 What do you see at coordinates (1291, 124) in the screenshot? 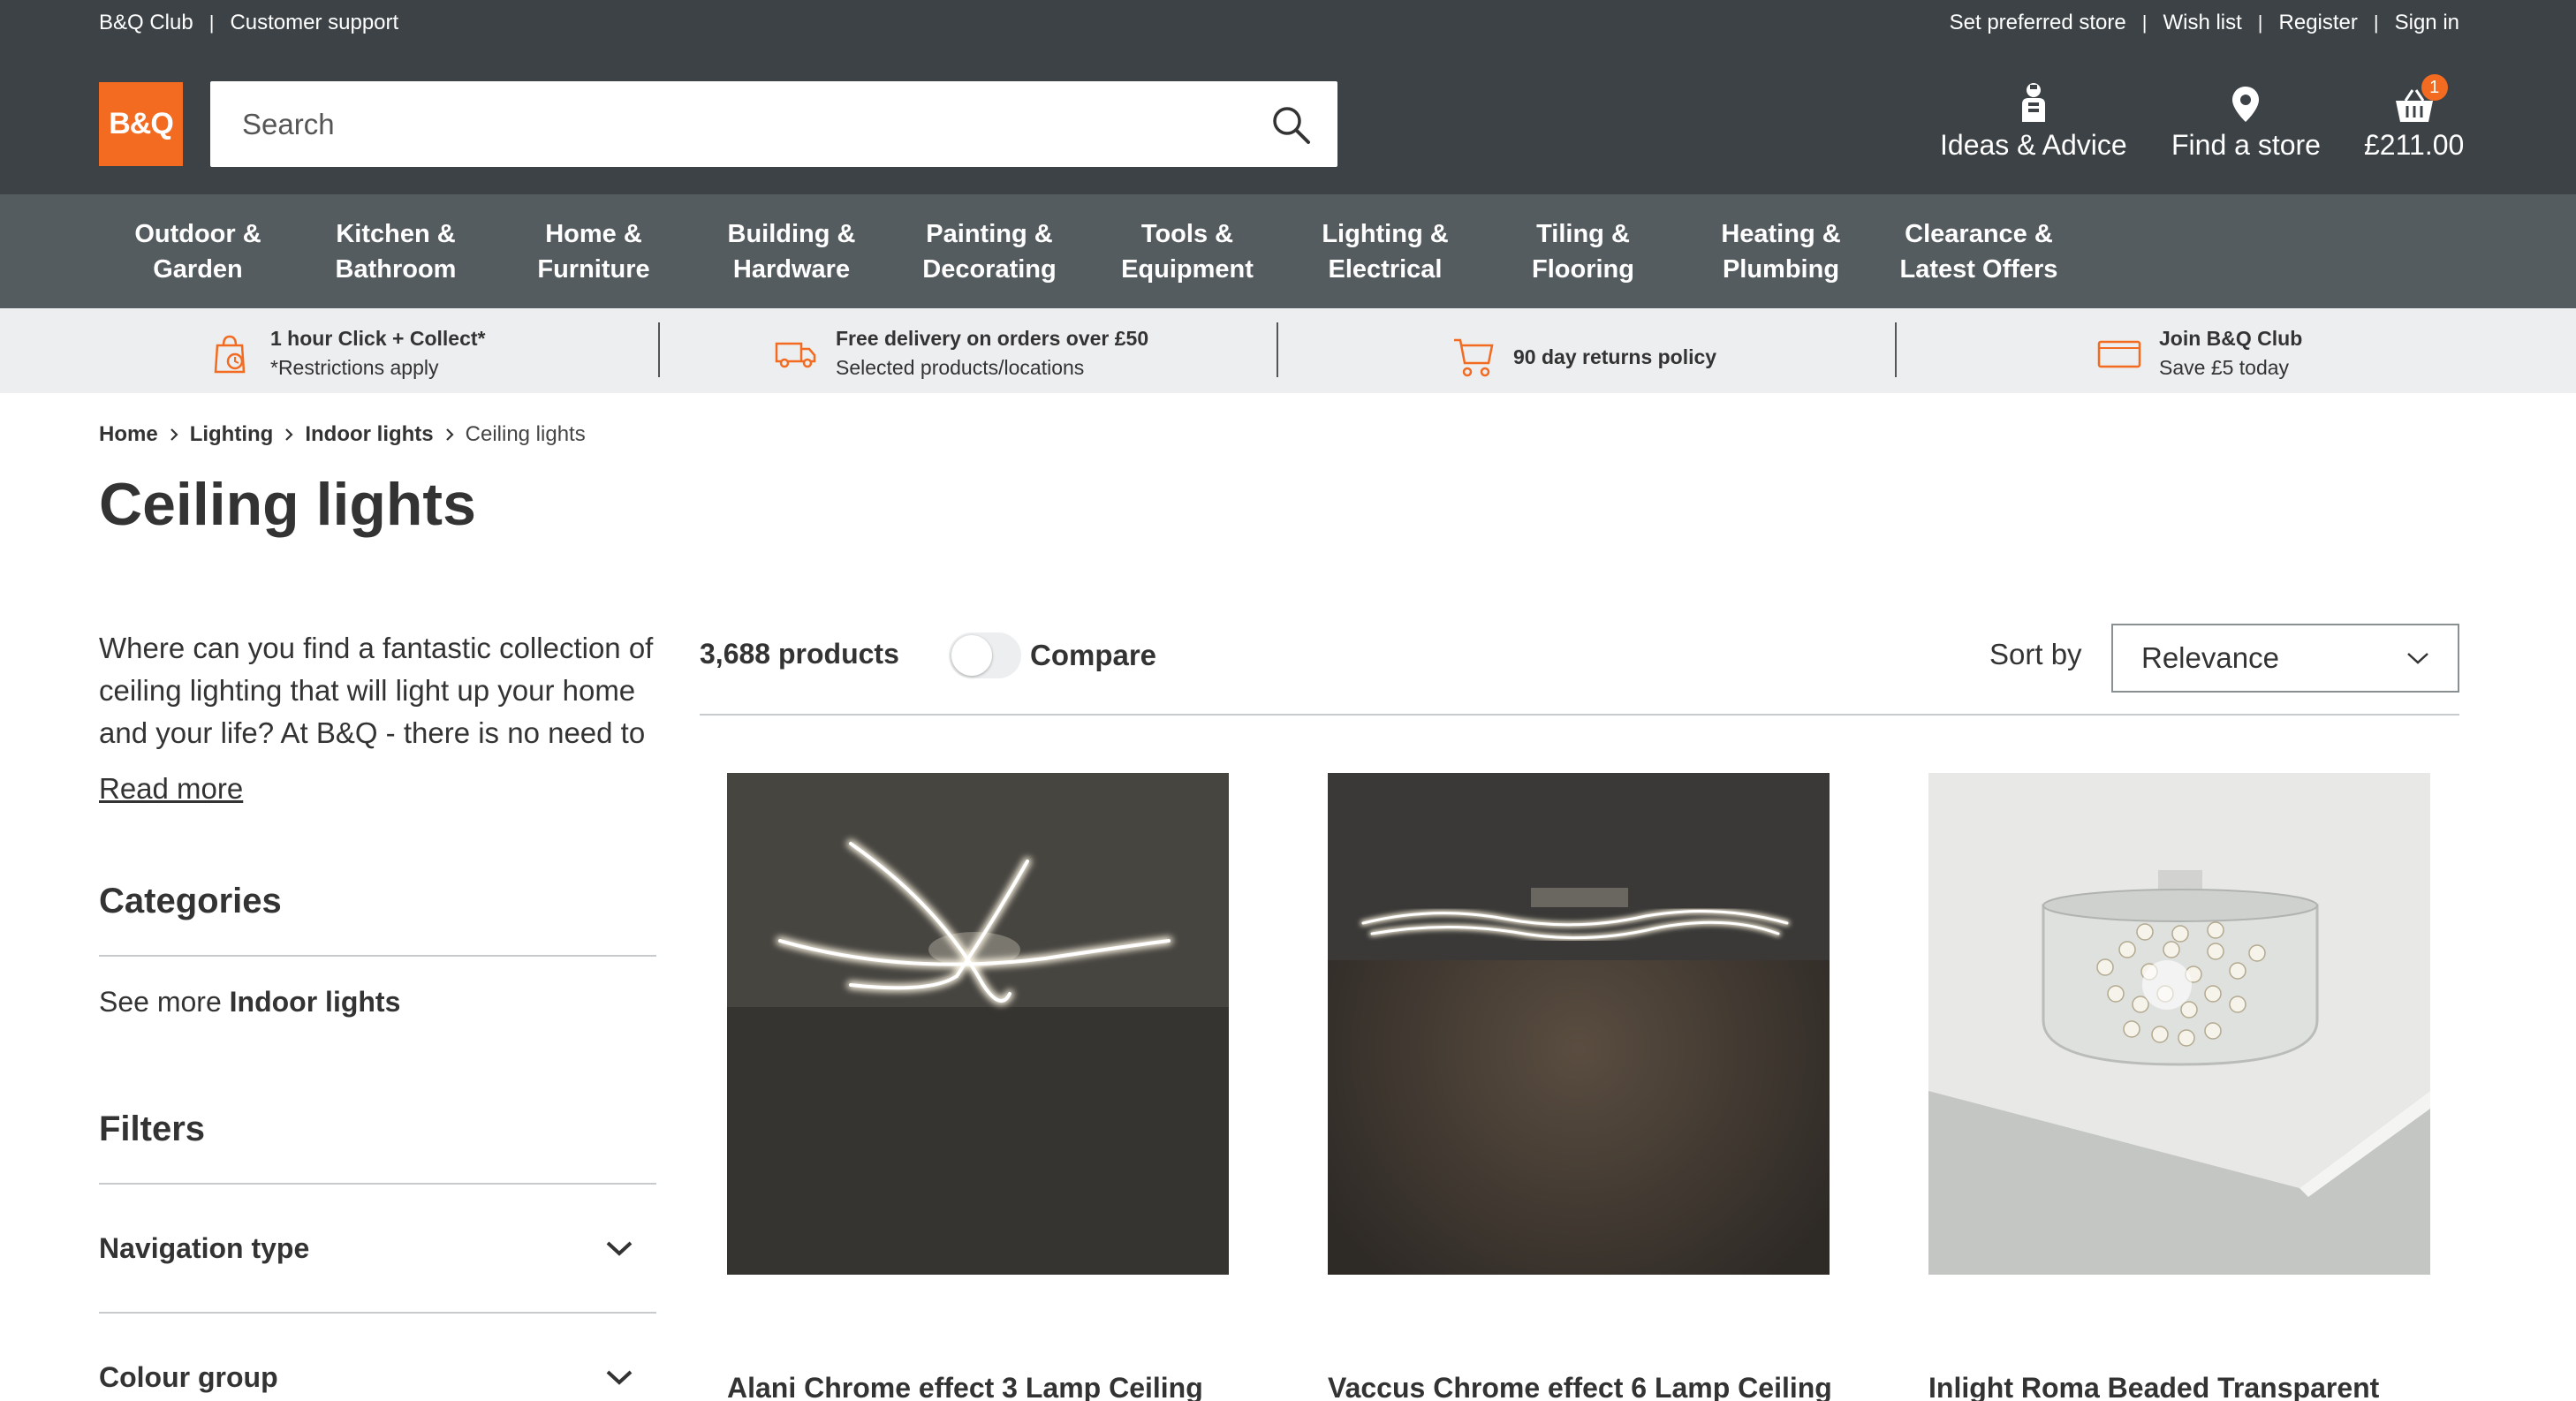
I see `search-icon` at bounding box center [1291, 124].